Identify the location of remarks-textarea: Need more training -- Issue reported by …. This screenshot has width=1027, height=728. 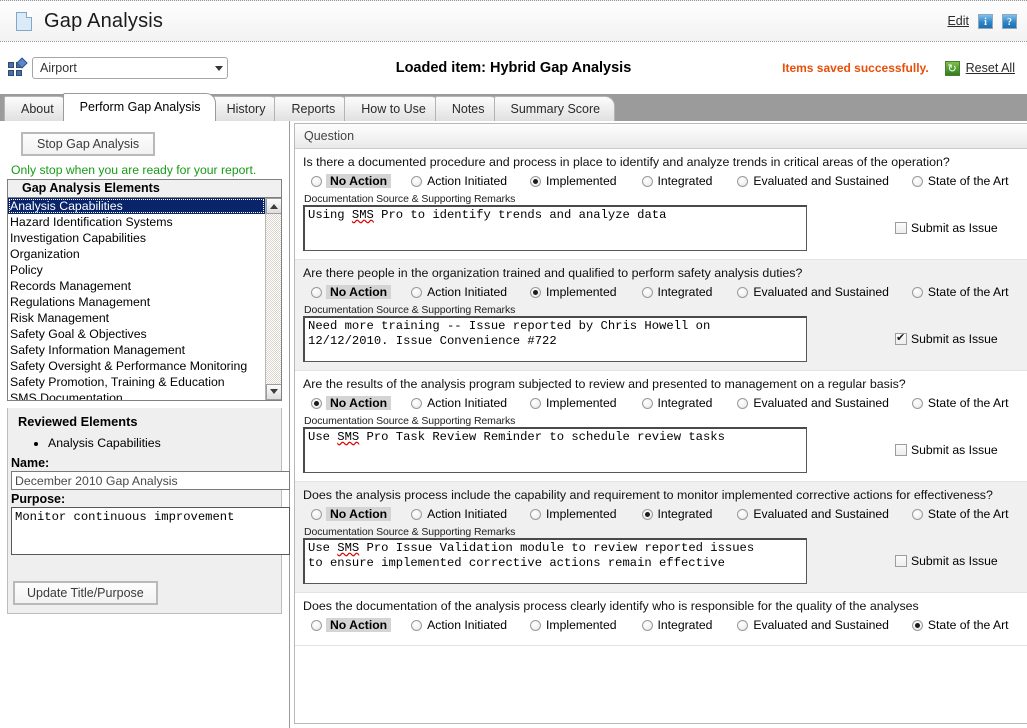
(555, 339).